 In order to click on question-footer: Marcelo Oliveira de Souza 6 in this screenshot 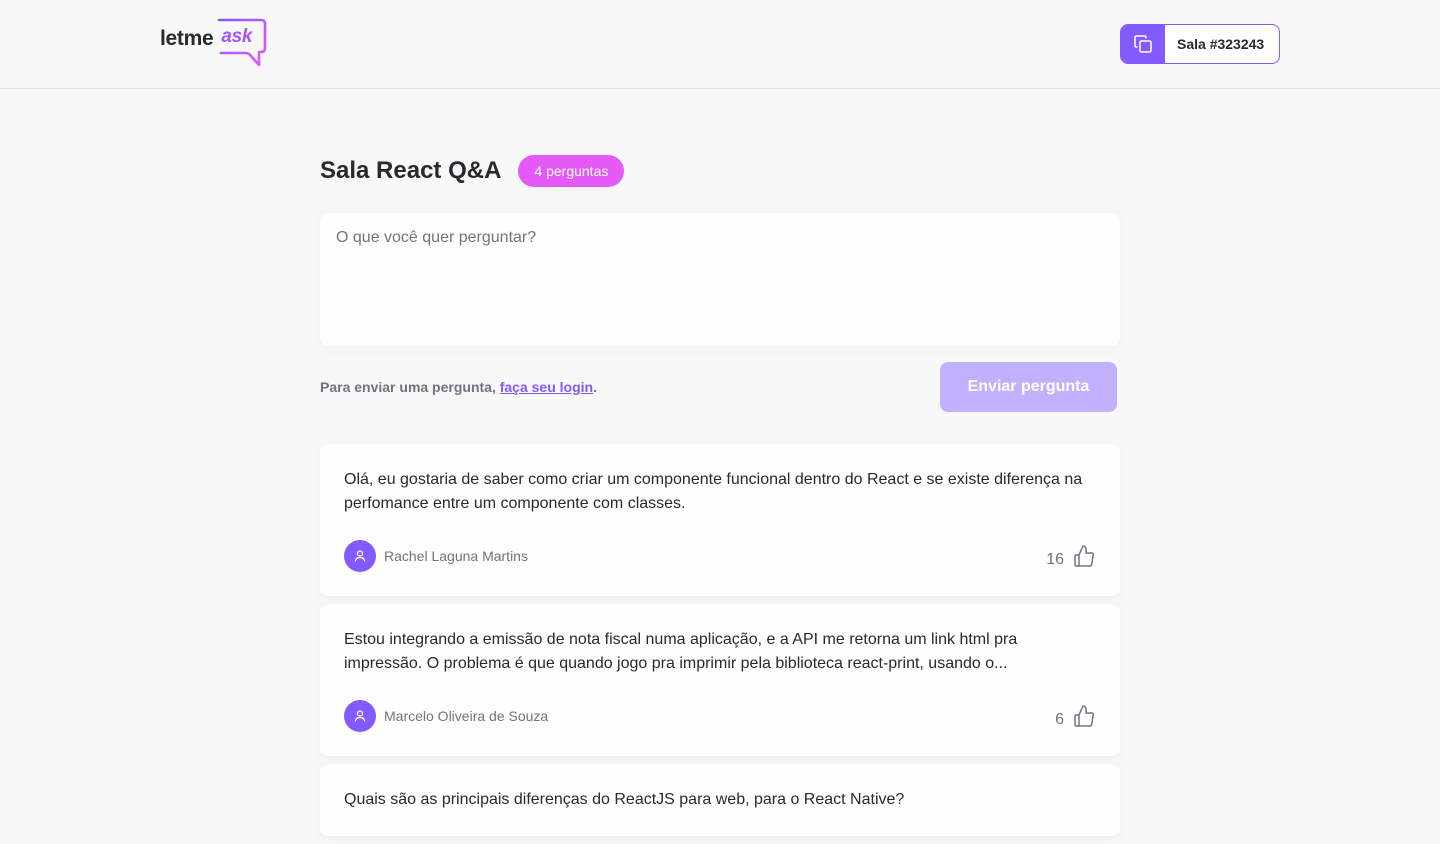, I will do `click(720, 716)`.